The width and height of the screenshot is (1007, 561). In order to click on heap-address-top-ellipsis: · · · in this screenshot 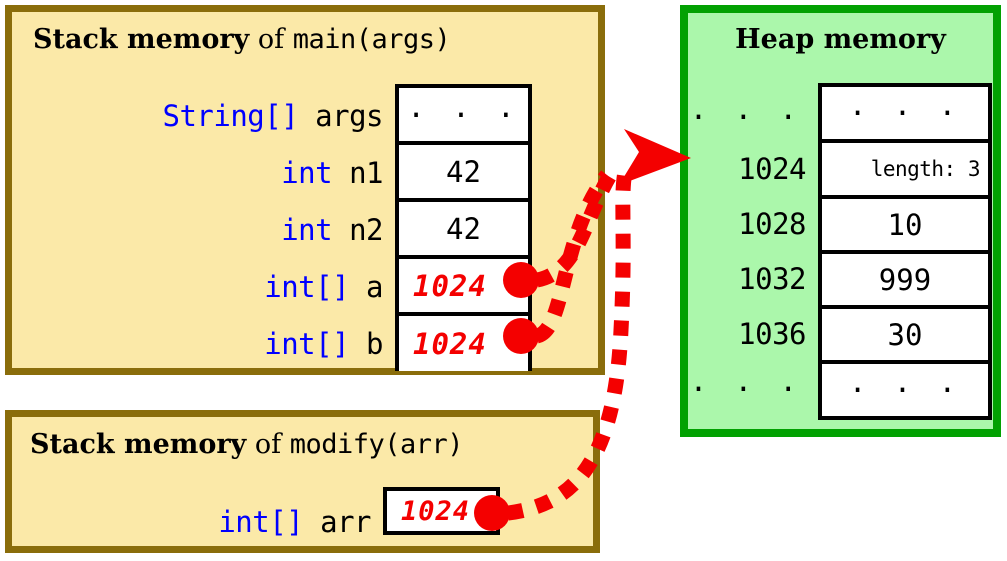, I will do `click(745, 117)`.